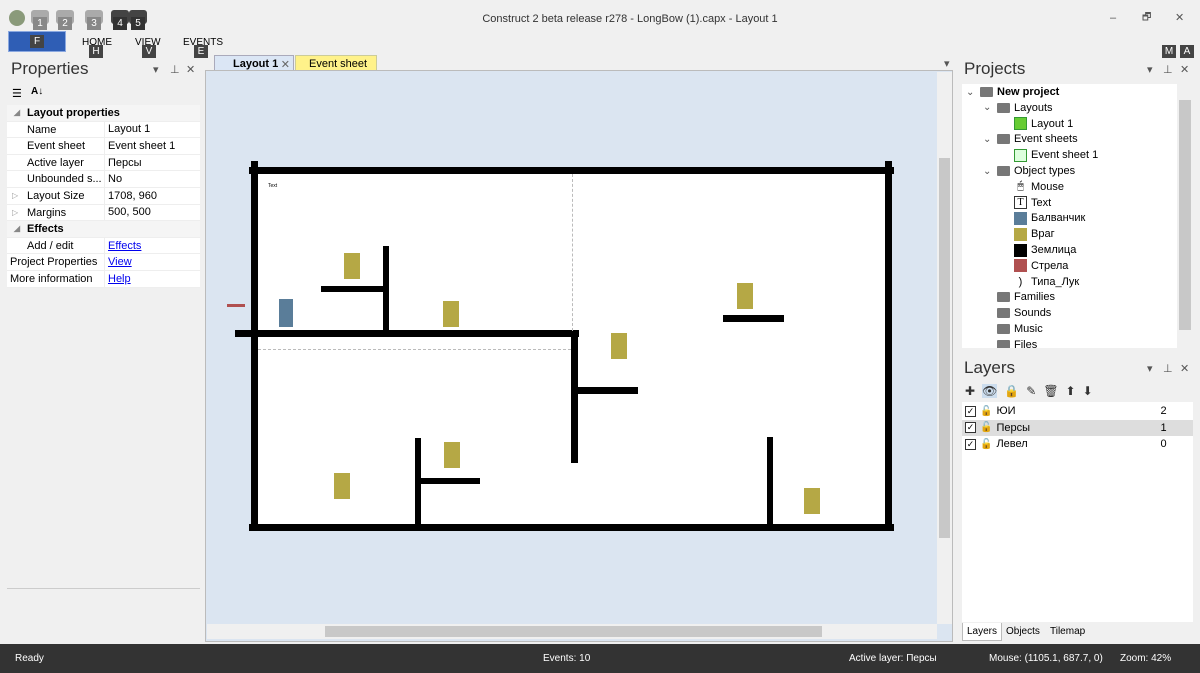 The width and height of the screenshot is (1200, 673). I want to click on property-value: View, so click(118, 262).